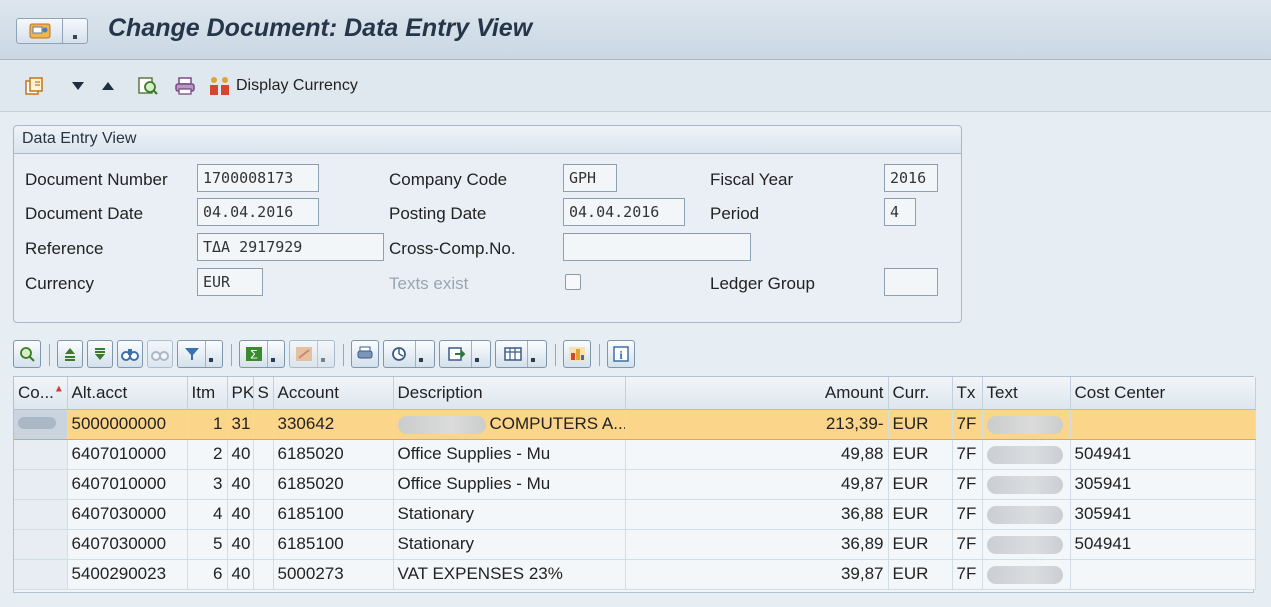 The image size is (1271, 607). I want to click on cell-item: 6, so click(207, 574).